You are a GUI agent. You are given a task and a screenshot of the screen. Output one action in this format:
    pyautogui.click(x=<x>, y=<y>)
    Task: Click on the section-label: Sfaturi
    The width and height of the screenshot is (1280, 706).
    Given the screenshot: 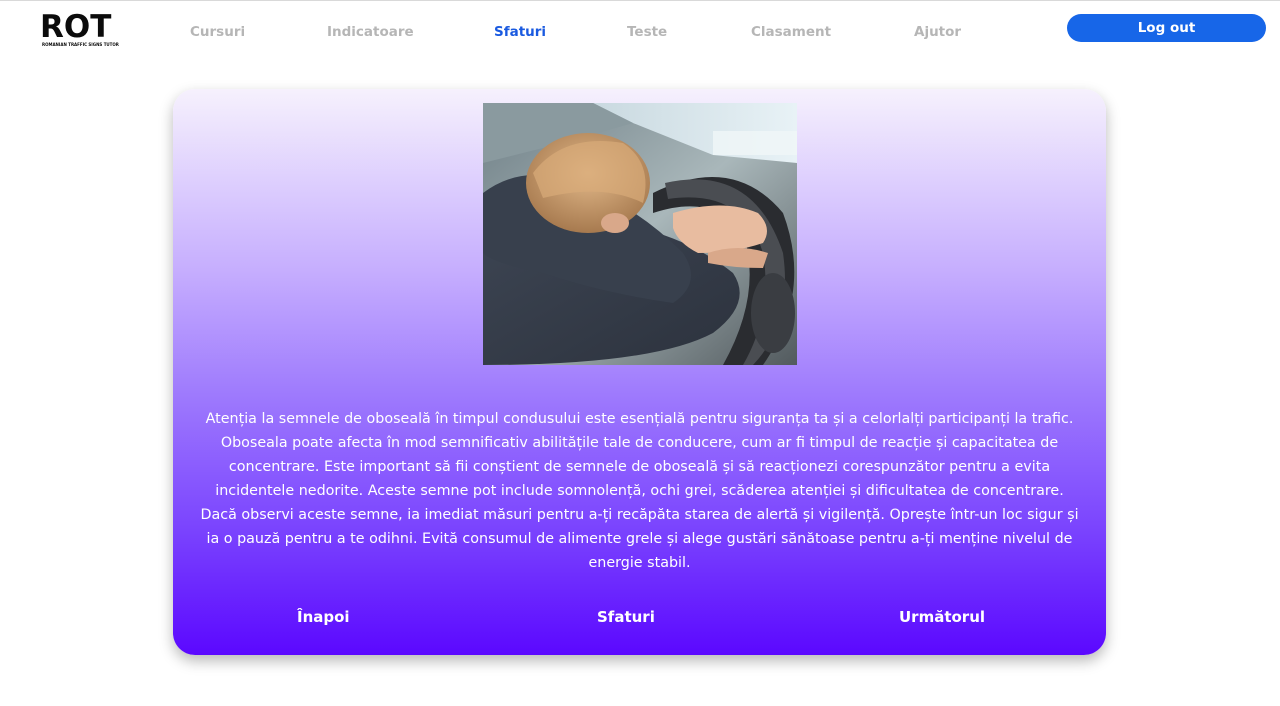 What is the action you would take?
    pyautogui.click(x=626, y=617)
    